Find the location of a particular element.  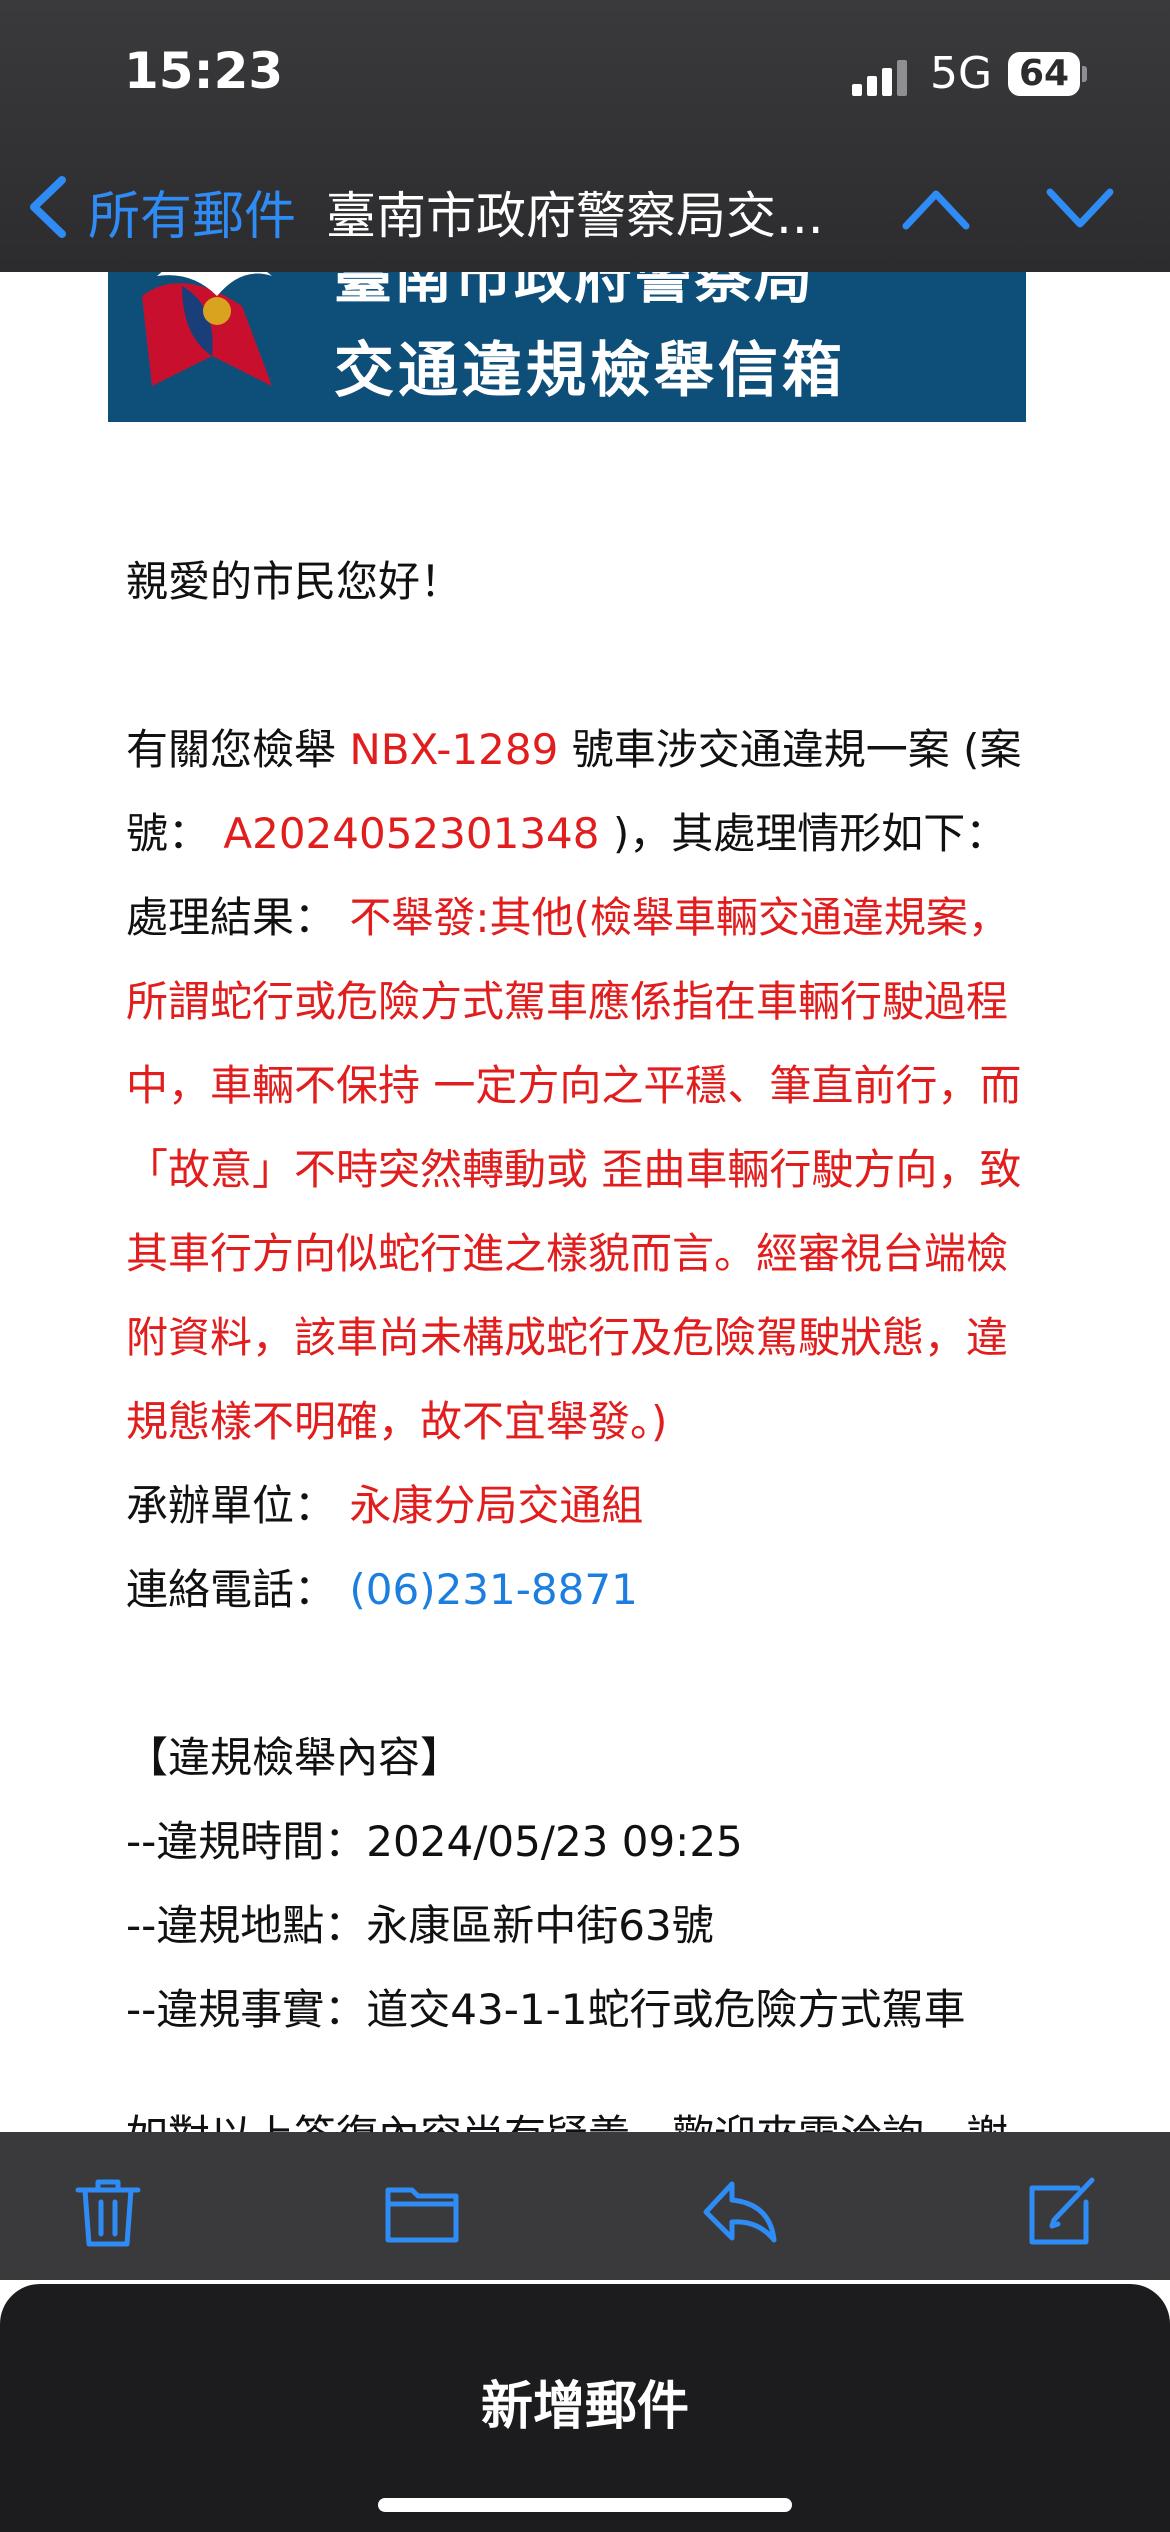

unit-line: 承辦單位： 永康分局交通組 is located at coordinates (586, 1506).